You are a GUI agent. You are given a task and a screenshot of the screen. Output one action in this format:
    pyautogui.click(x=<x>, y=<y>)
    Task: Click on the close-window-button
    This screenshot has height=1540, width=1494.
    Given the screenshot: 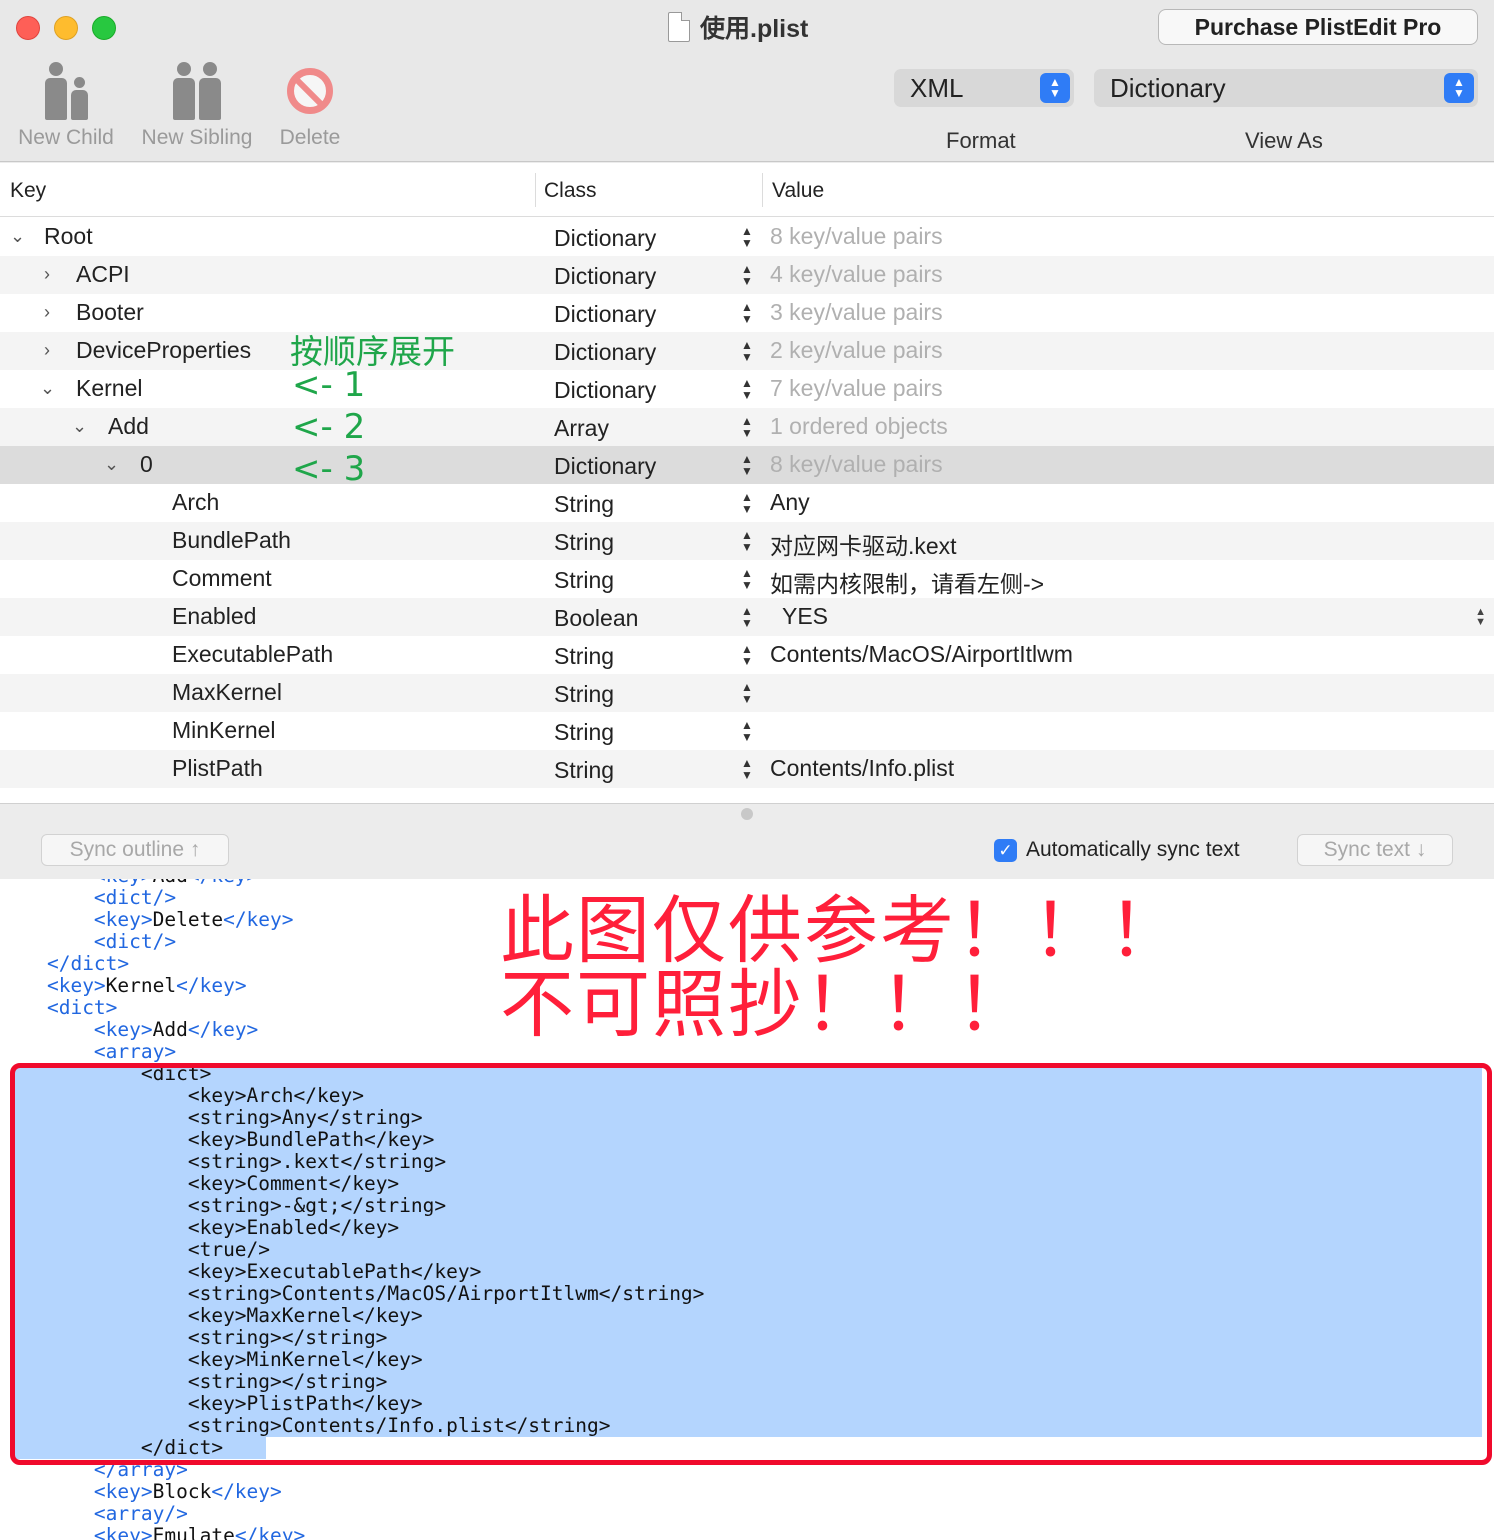 What is the action you would take?
    pyautogui.click(x=28, y=28)
    